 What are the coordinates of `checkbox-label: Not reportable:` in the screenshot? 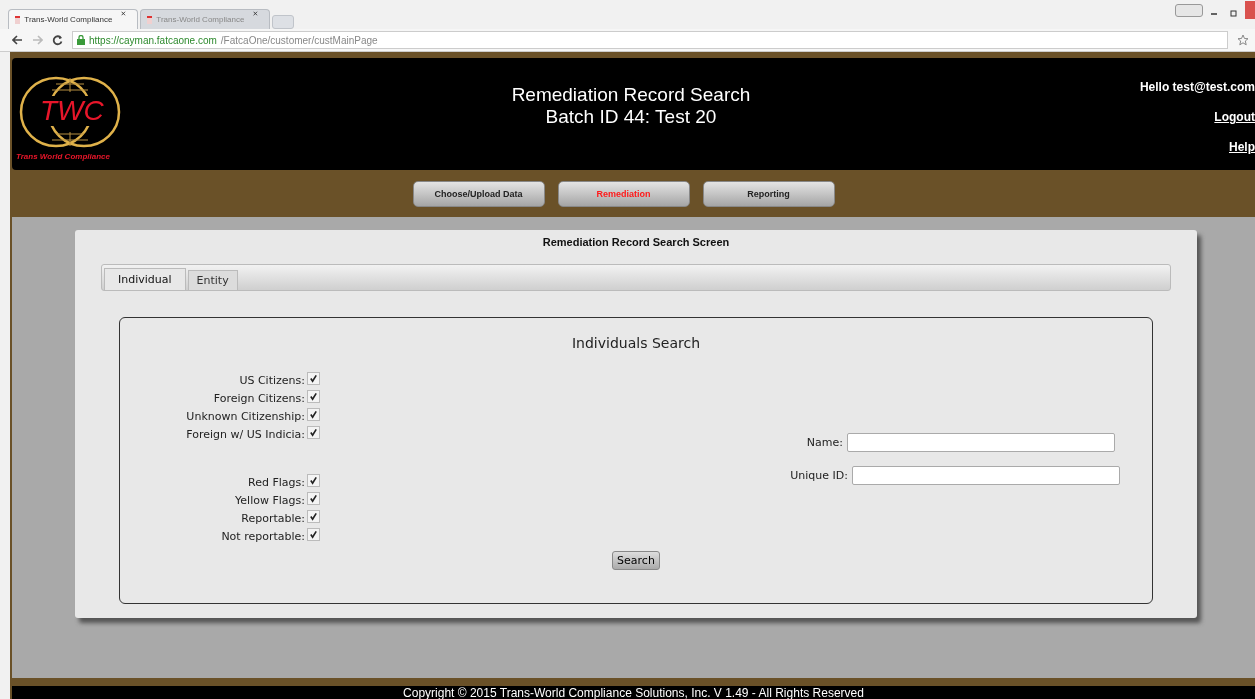 It's located at (263, 536).